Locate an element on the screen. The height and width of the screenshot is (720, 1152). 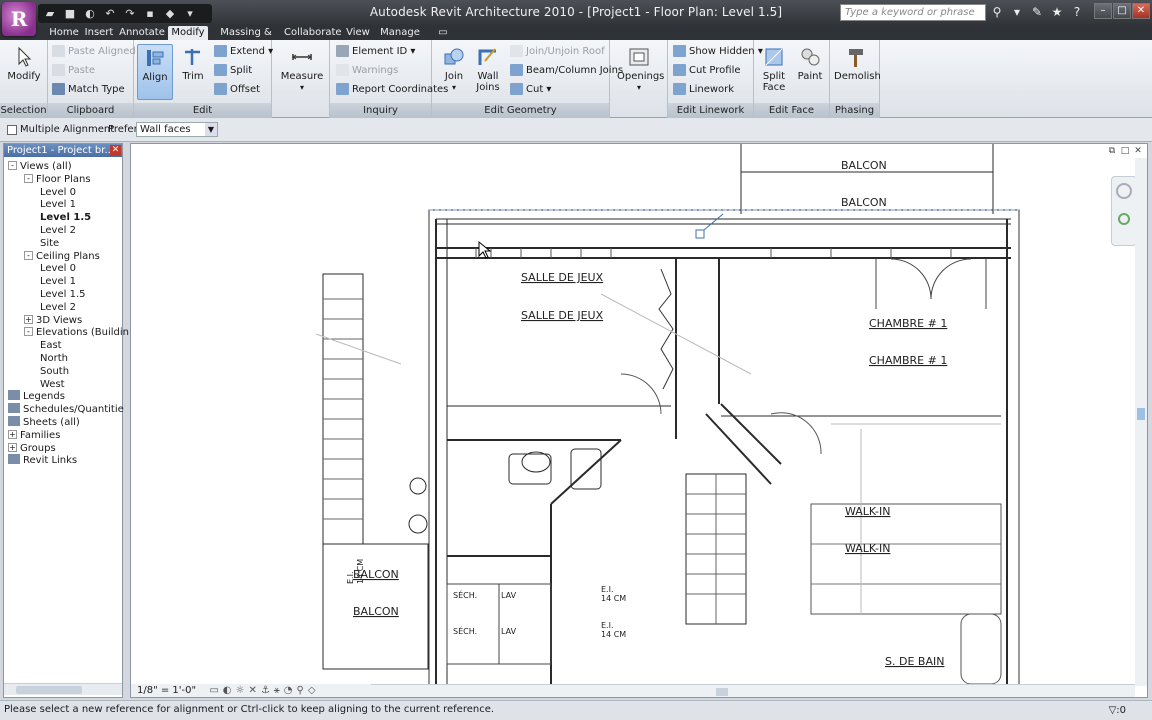
browser-tree-item: + Groups is located at coordinates (32, 448).